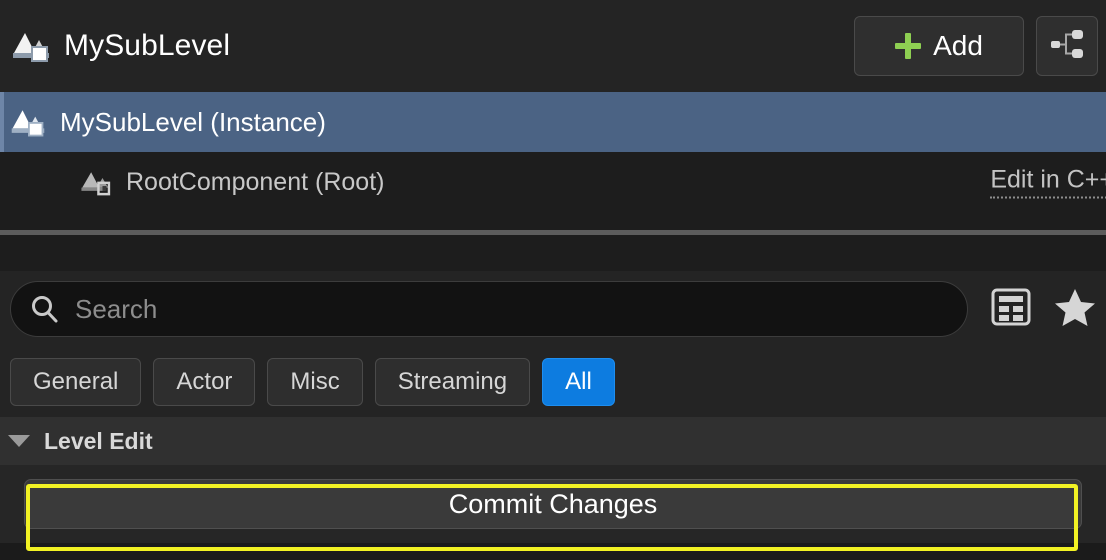  What do you see at coordinates (553, 253) in the screenshot?
I see `tree-details-gap` at bounding box center [553, 253].